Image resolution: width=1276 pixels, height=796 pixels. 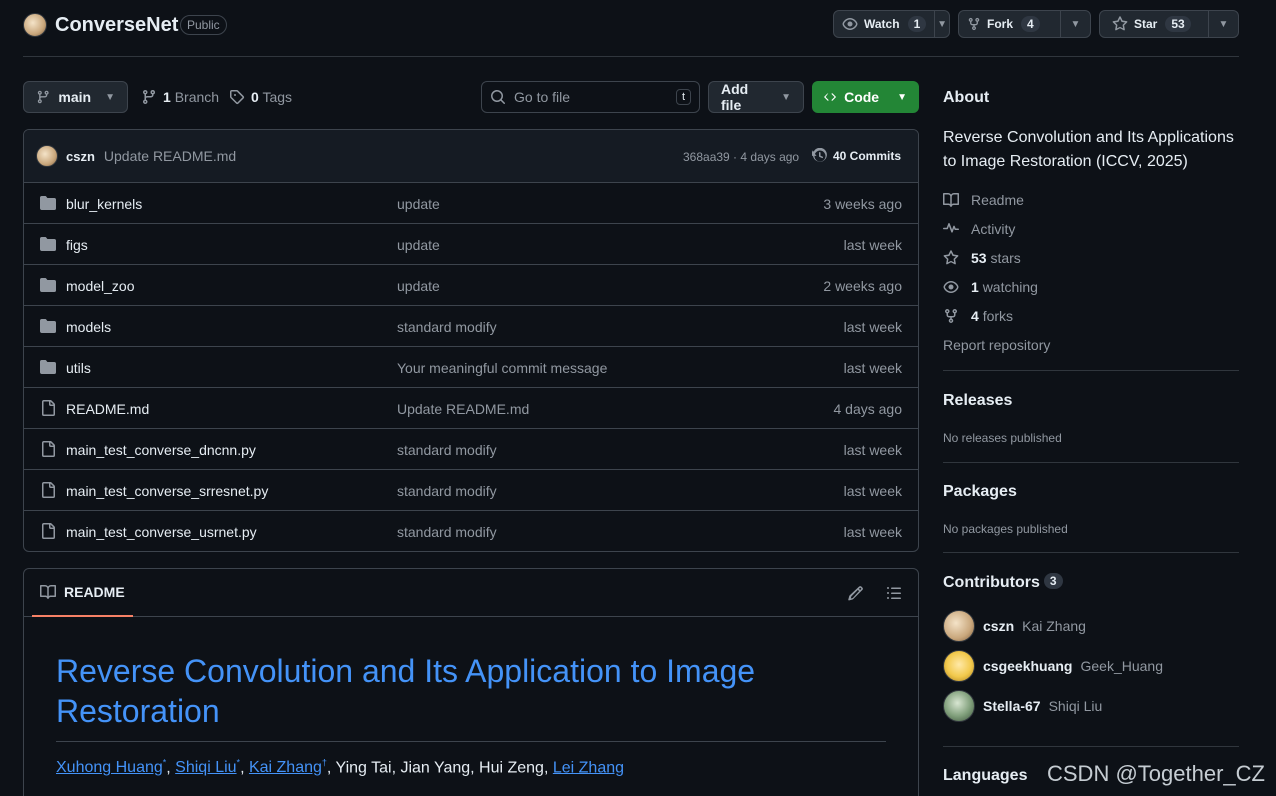 What do you see at coordinates (502, 368) in the screenshot?
I see `file-commit-message: Your meaningful commit message` at bounding box center [502, 368].